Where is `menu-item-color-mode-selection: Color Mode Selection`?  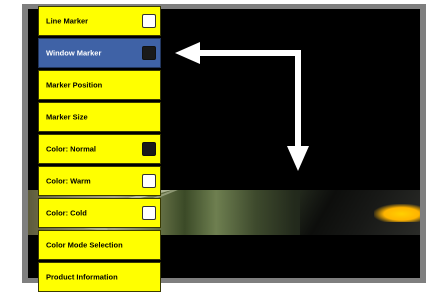 menu-item-color-mode-selection: Color Mode Selection is located at coordinates (99, 245).